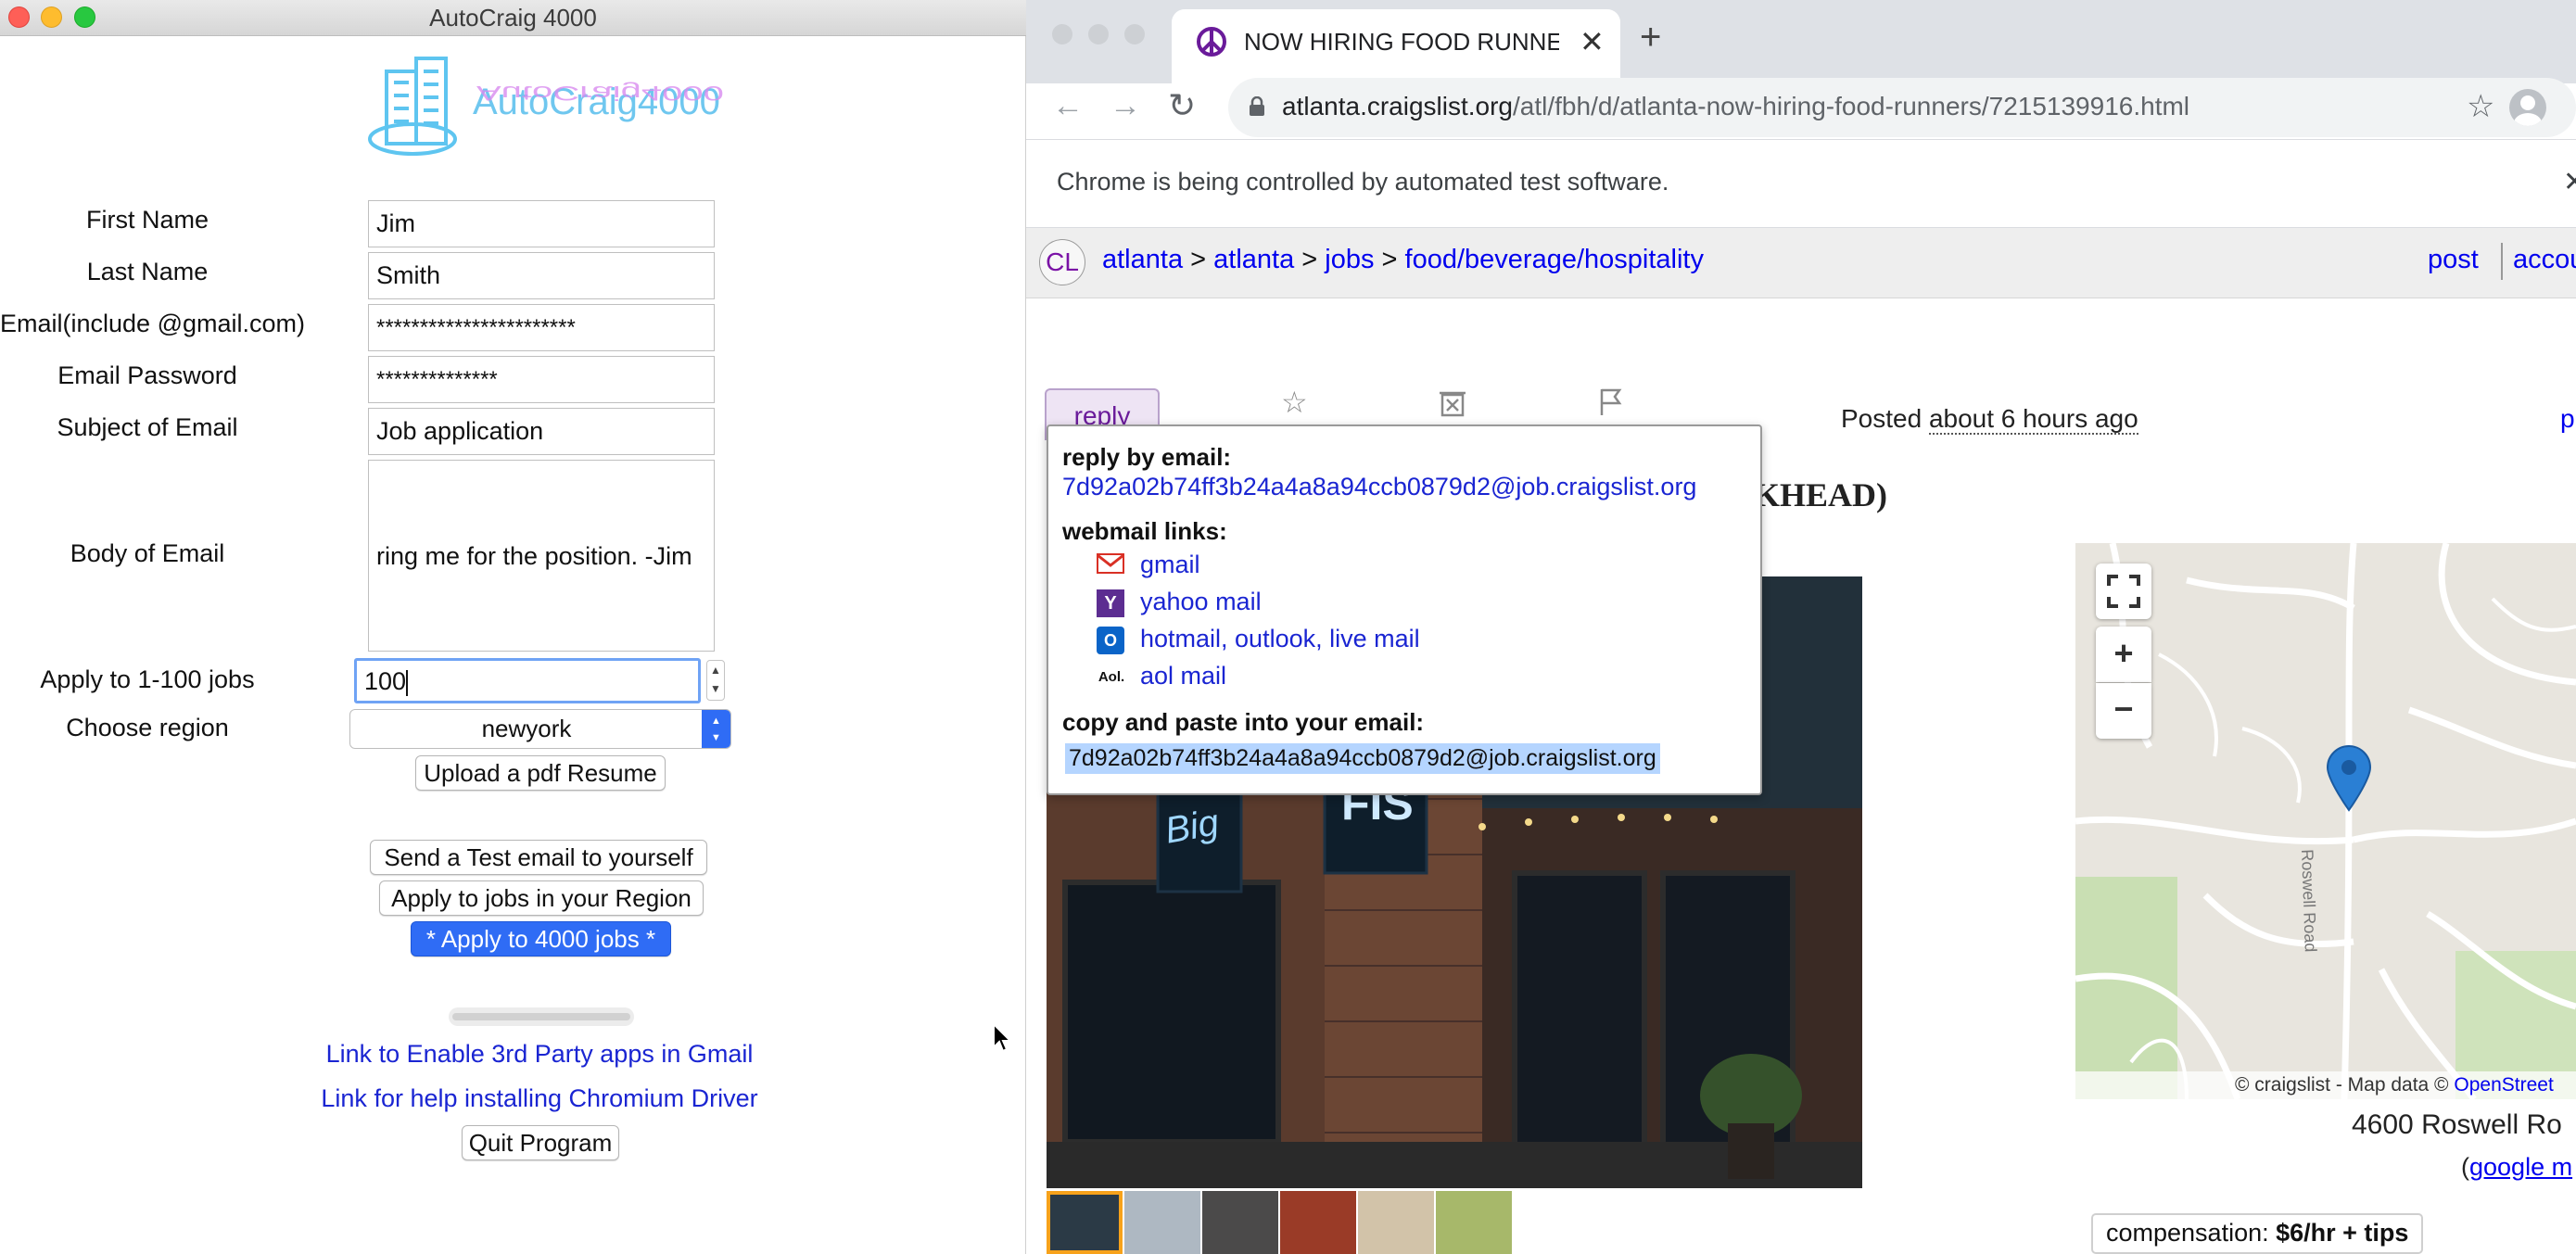 The height and width of the screenshot is (1254, 2576). I want to click on map-fullscreen-icon, so click(2123, 591).